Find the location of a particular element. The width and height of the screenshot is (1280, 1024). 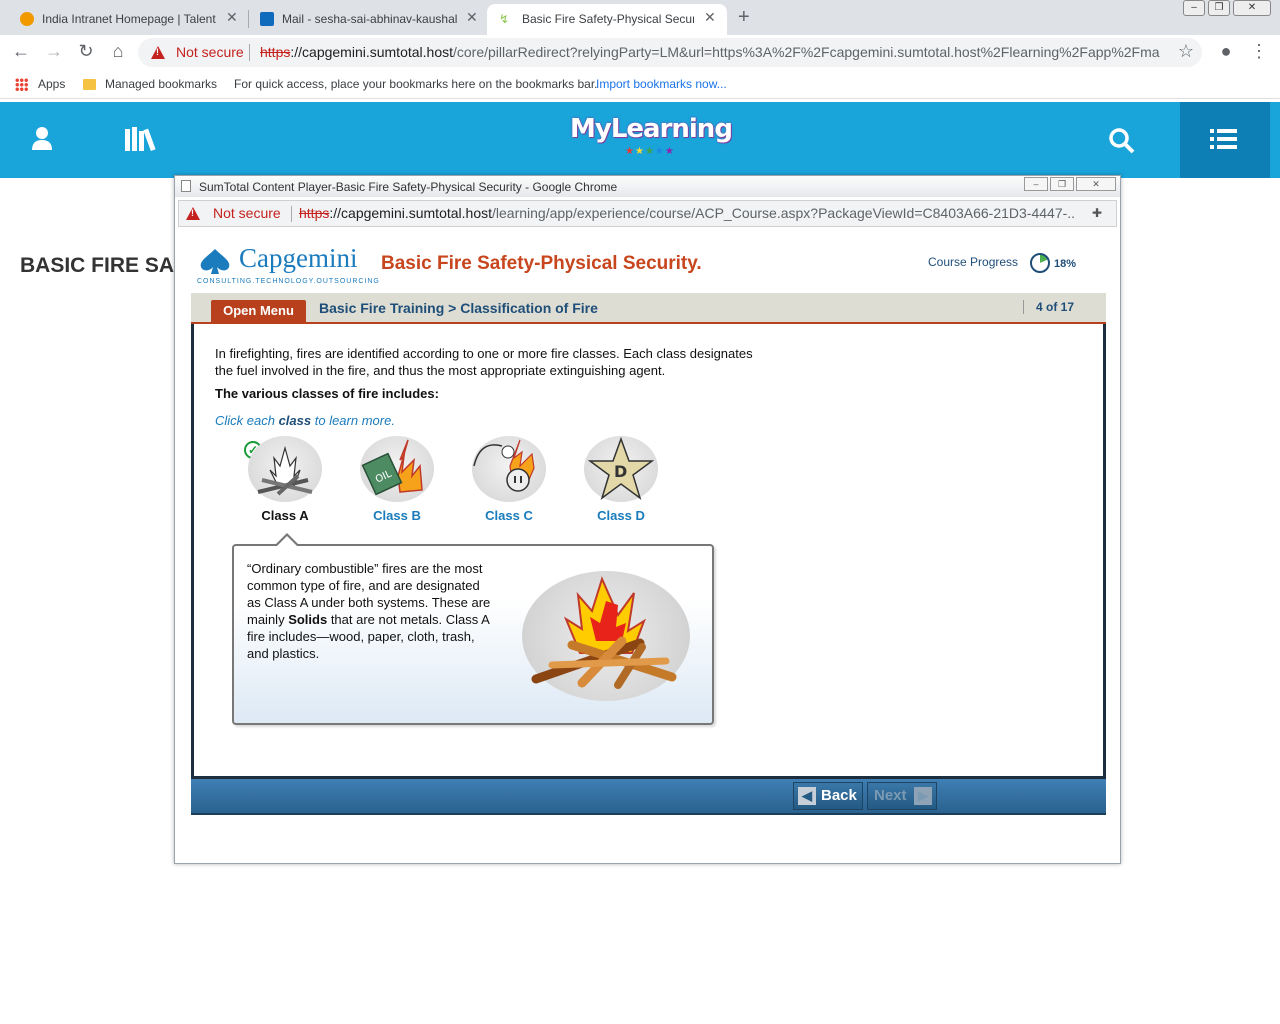

minimize-button: ‒ is located at coordinates (1194, 8).